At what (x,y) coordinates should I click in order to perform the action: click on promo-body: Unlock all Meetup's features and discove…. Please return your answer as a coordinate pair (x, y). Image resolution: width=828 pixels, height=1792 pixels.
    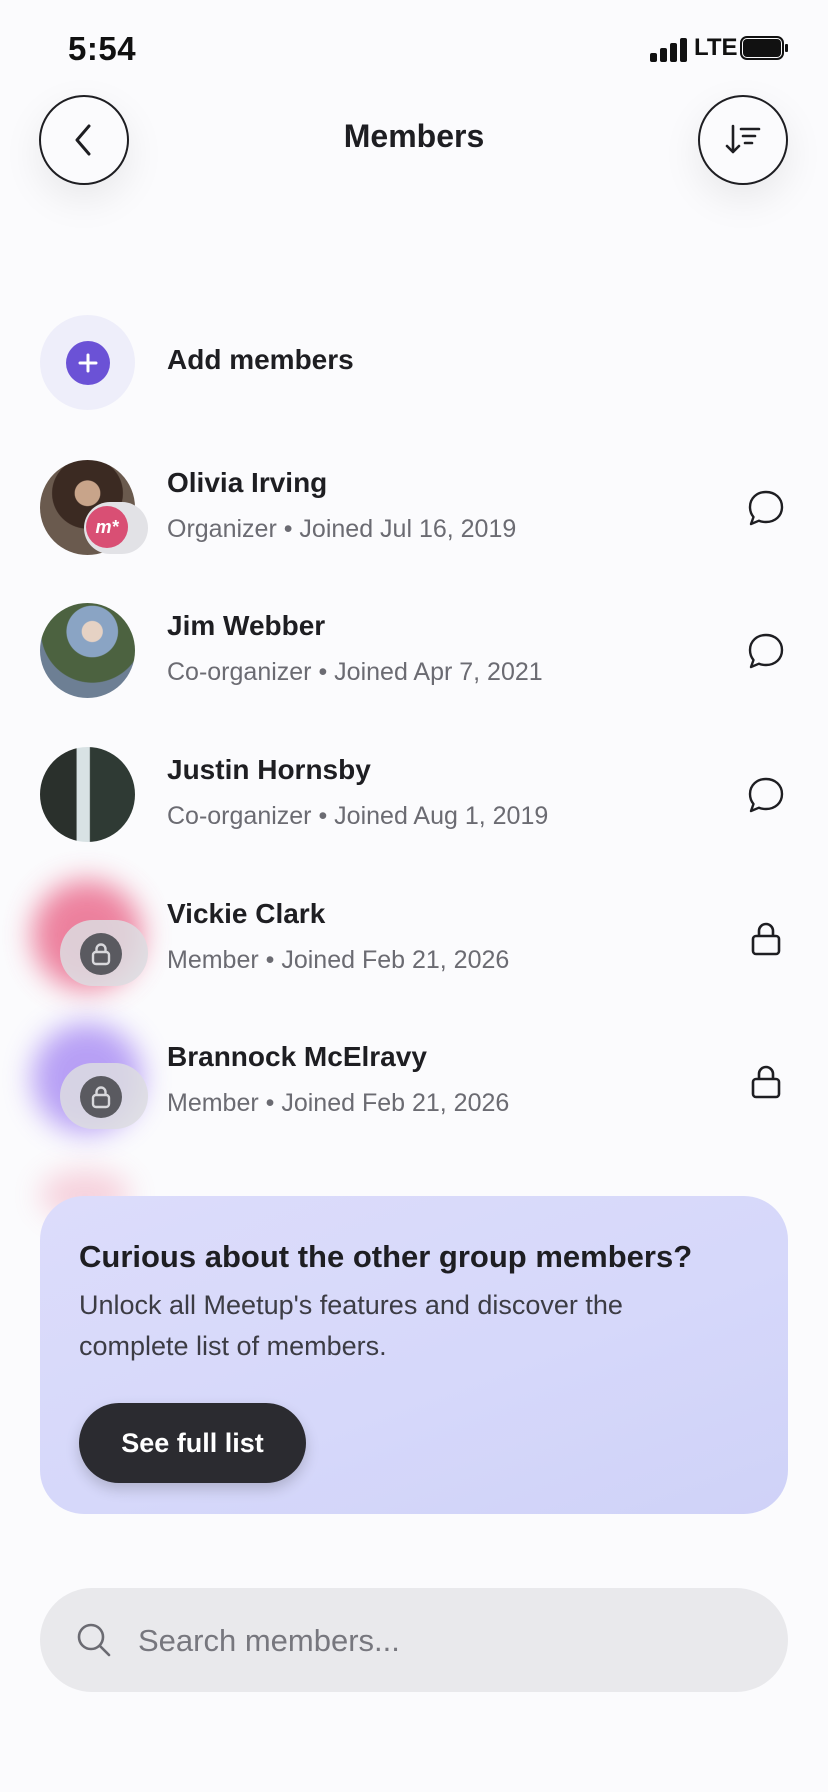
    Looking at the image, I should click on (351, 1325).